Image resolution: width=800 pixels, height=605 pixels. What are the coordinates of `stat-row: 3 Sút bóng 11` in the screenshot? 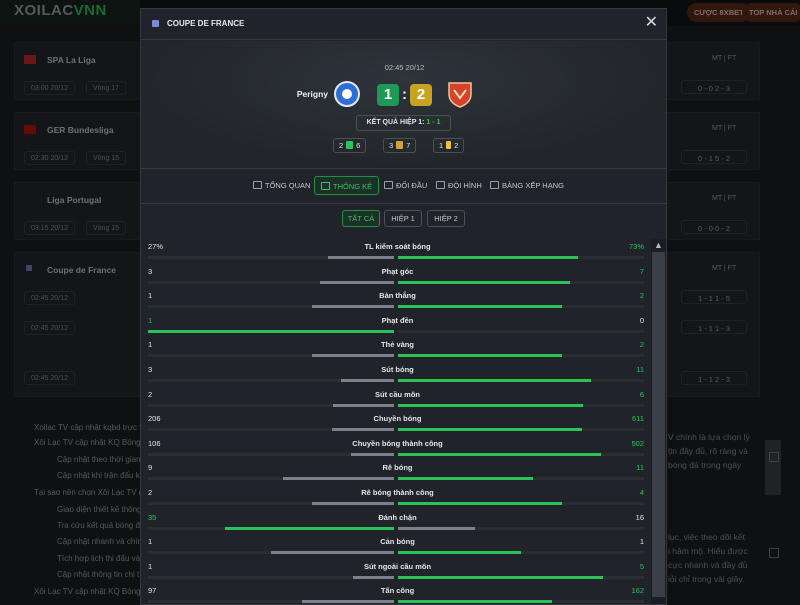 It's located at (397, 374).